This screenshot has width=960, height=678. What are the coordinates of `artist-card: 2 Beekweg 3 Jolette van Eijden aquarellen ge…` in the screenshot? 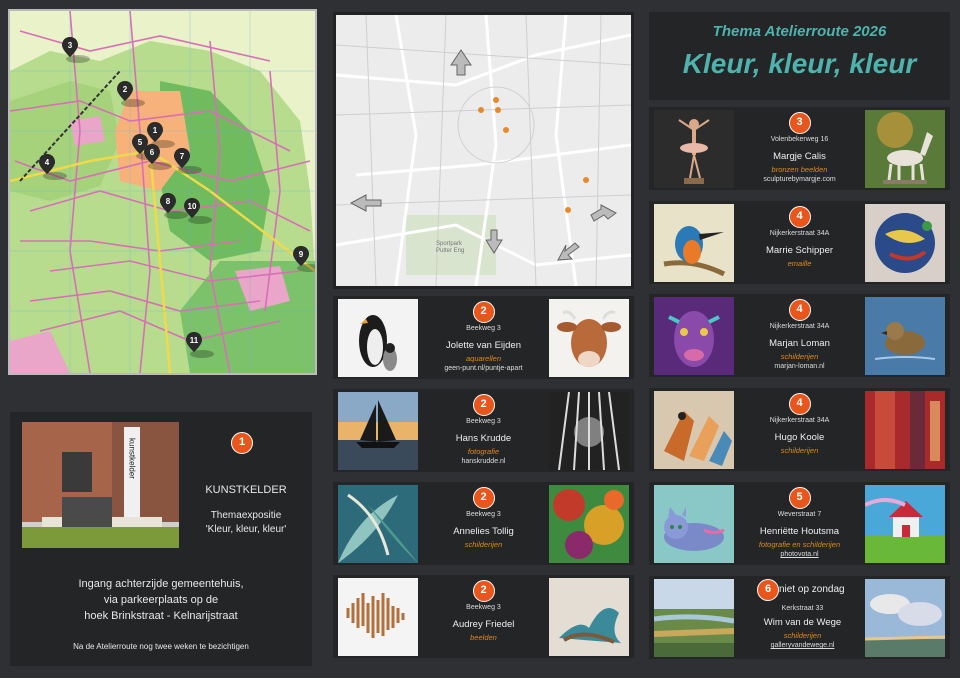 It's located at (483, 337).